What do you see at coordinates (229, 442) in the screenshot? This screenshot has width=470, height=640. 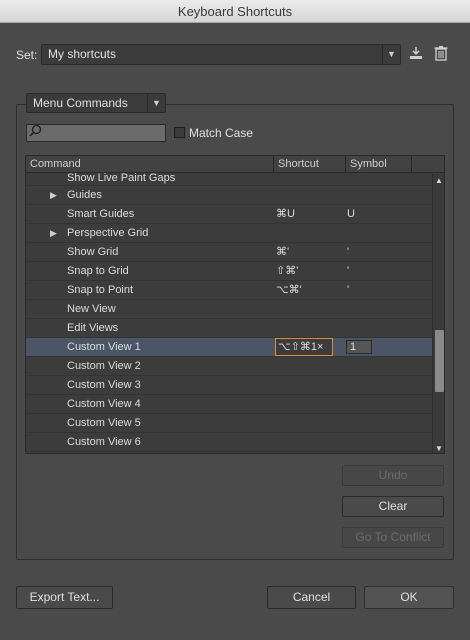 I see `table-row: Custom View 6` at bounding box center [229, 442].